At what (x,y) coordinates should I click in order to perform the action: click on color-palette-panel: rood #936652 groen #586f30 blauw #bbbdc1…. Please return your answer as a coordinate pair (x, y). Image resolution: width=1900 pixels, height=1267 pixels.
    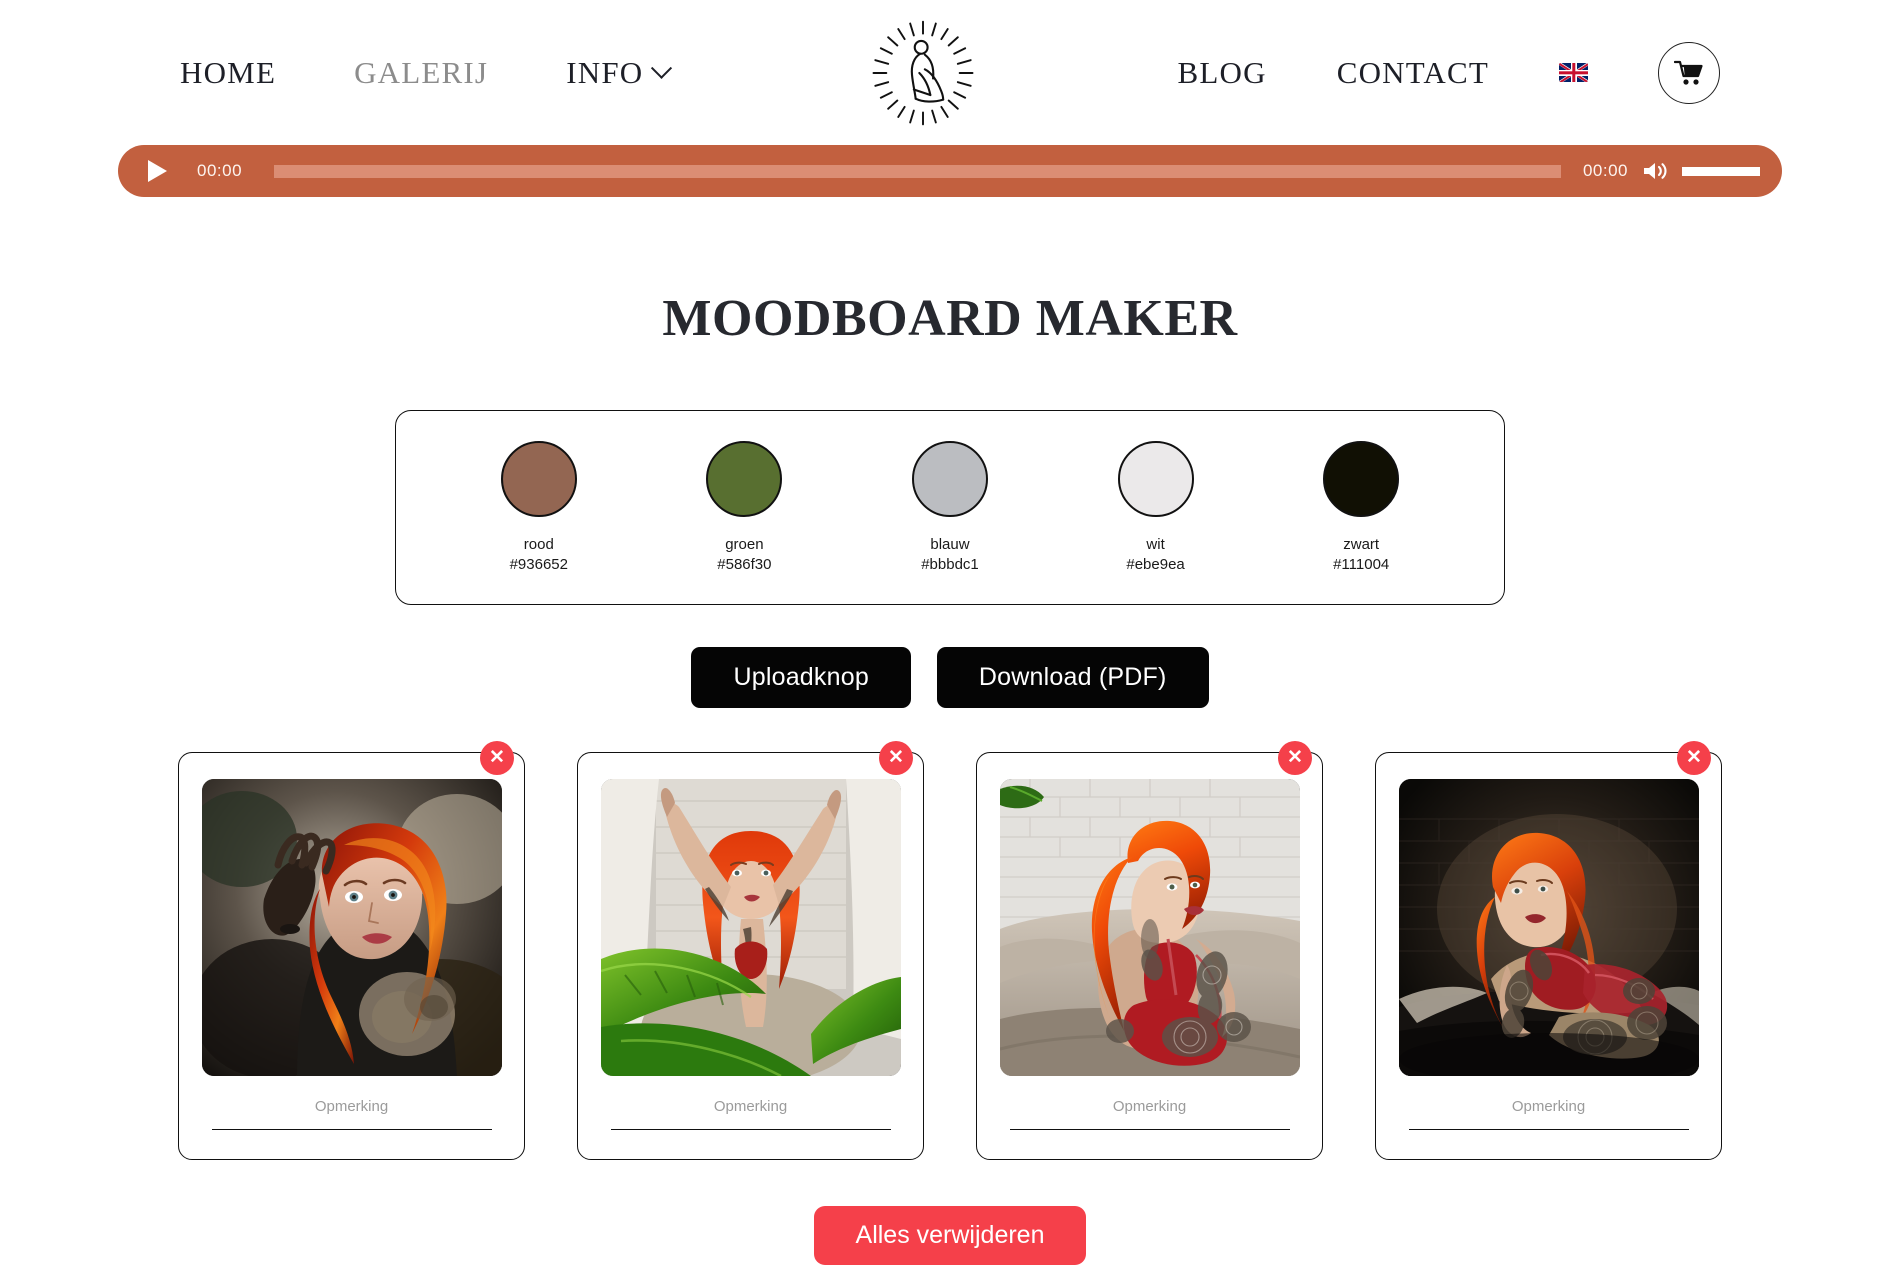
    Looking at the image, I should click on (950, 507).